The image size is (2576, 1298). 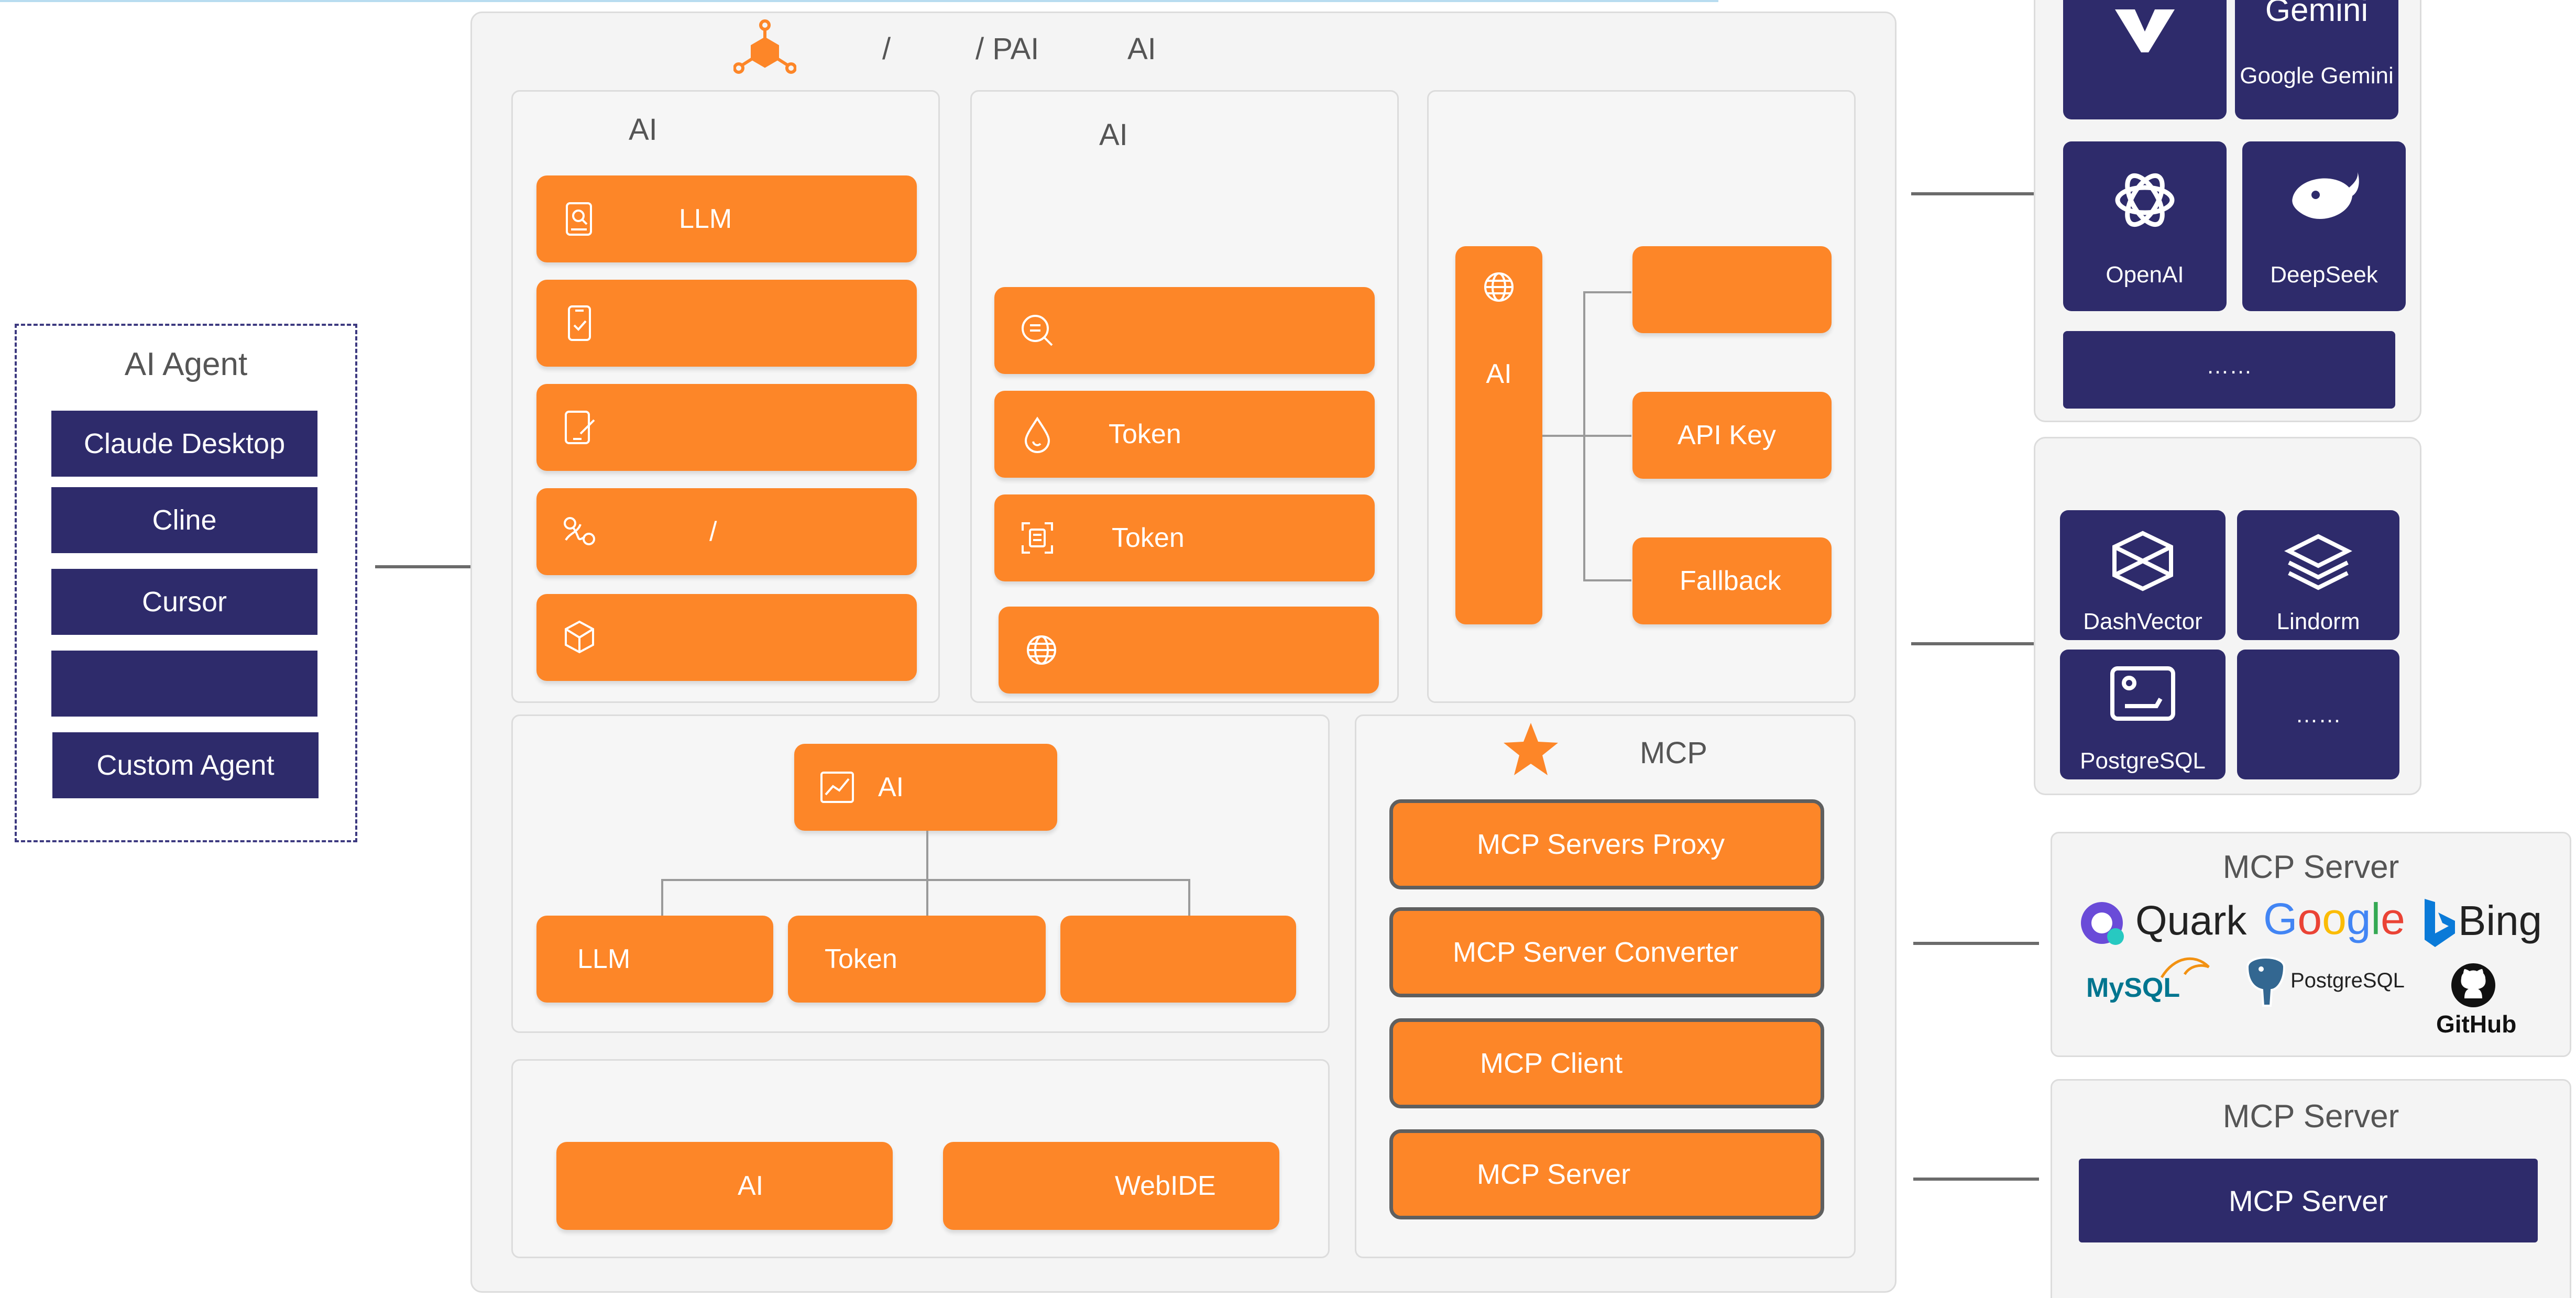 I want to click on ai-agent-title: AI Agent, so click(x=186, y=364).